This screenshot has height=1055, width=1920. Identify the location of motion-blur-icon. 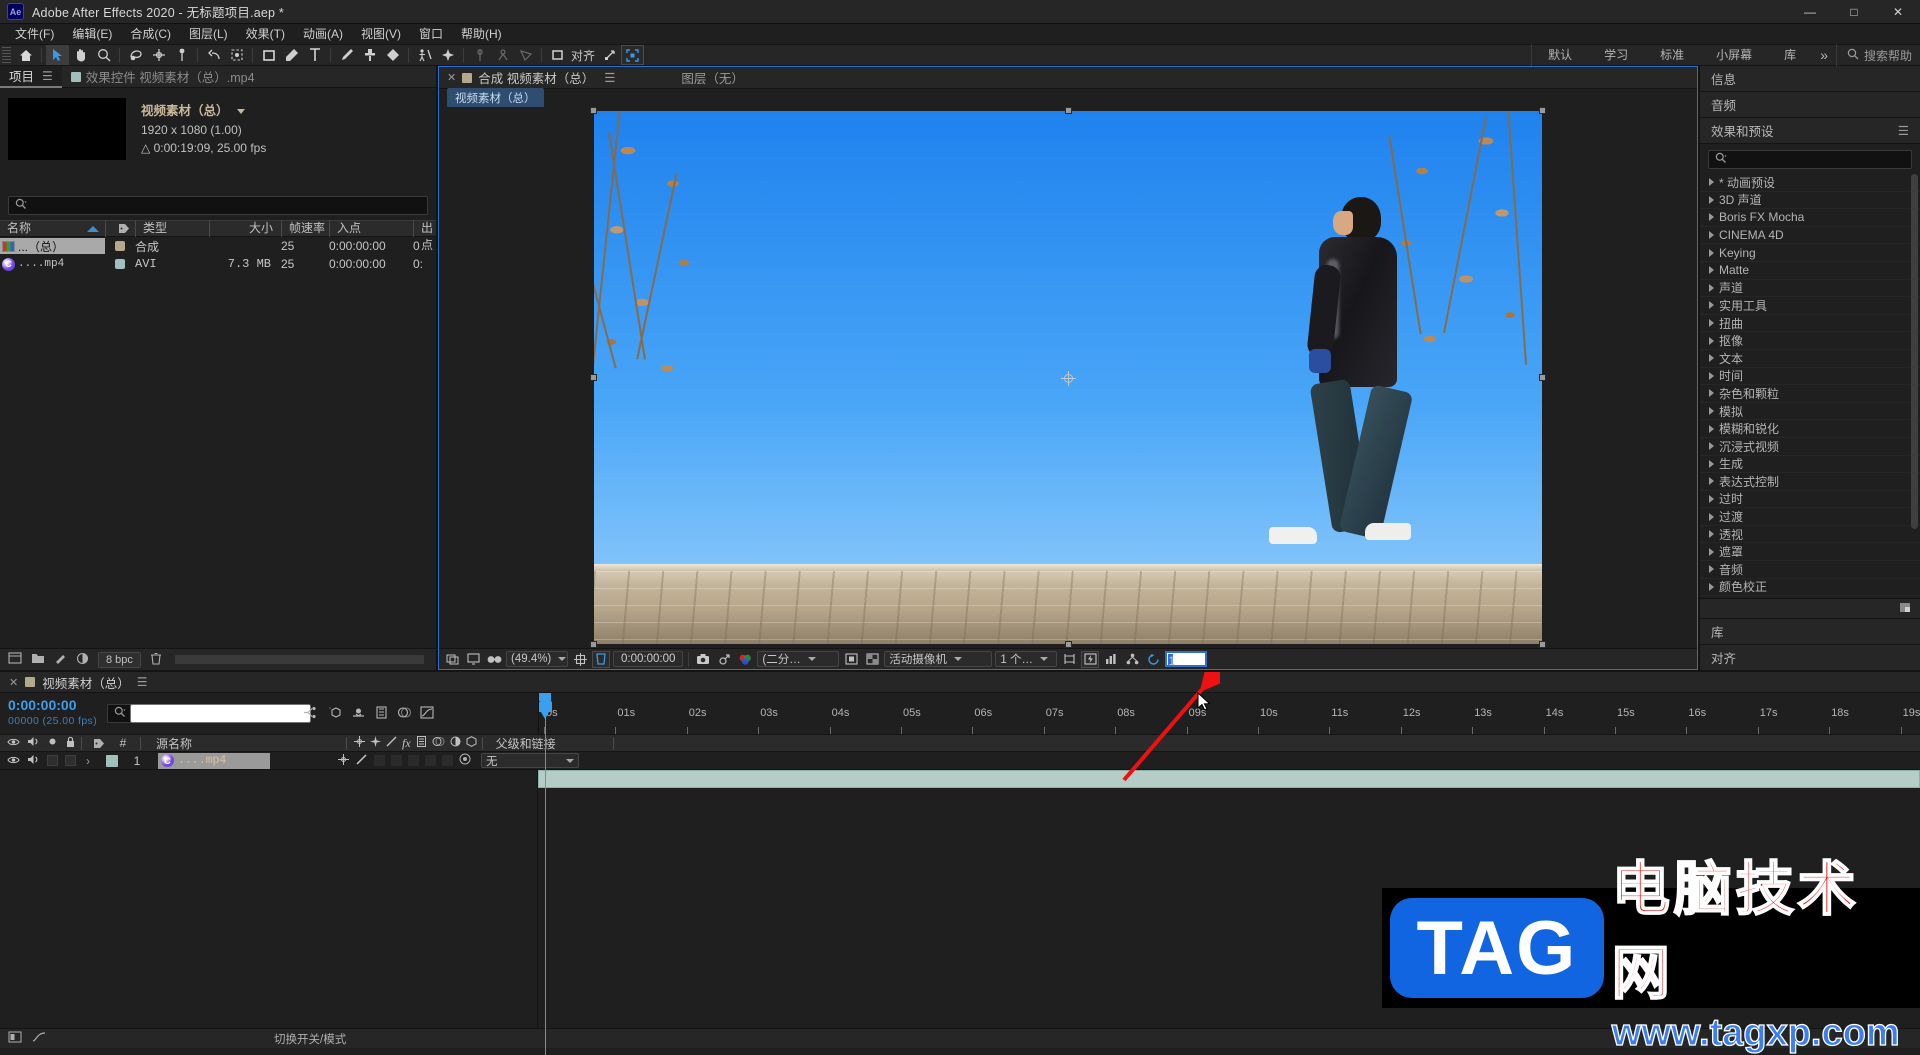
(404, 714).